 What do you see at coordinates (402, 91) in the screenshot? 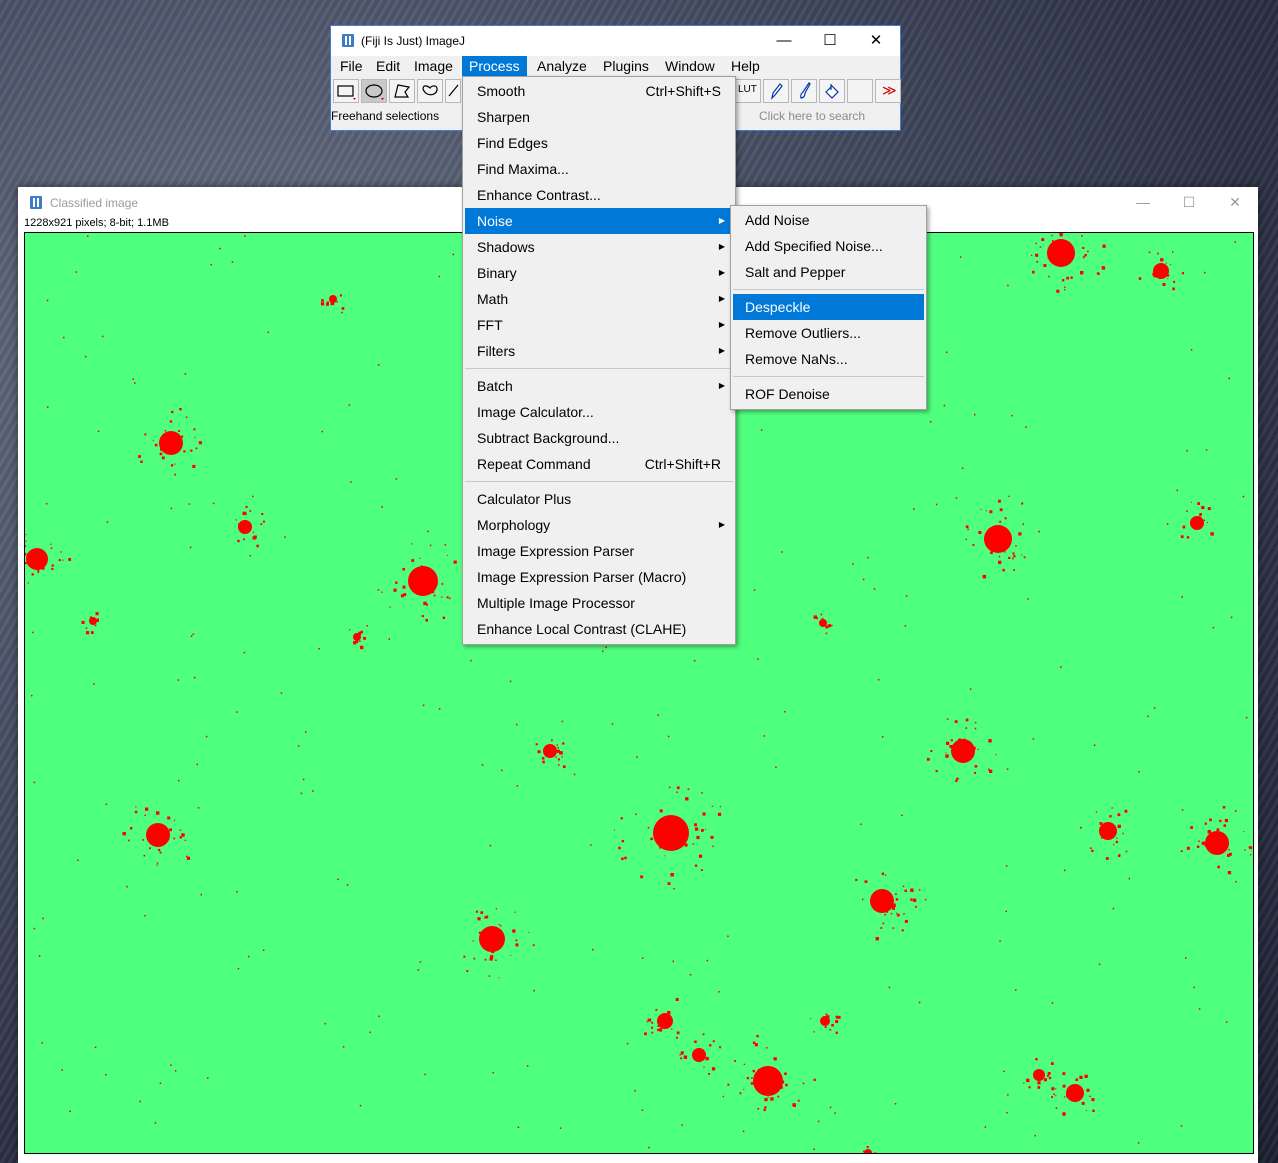
I see `polygon-tool-icon` at bounding box center [402, 91].